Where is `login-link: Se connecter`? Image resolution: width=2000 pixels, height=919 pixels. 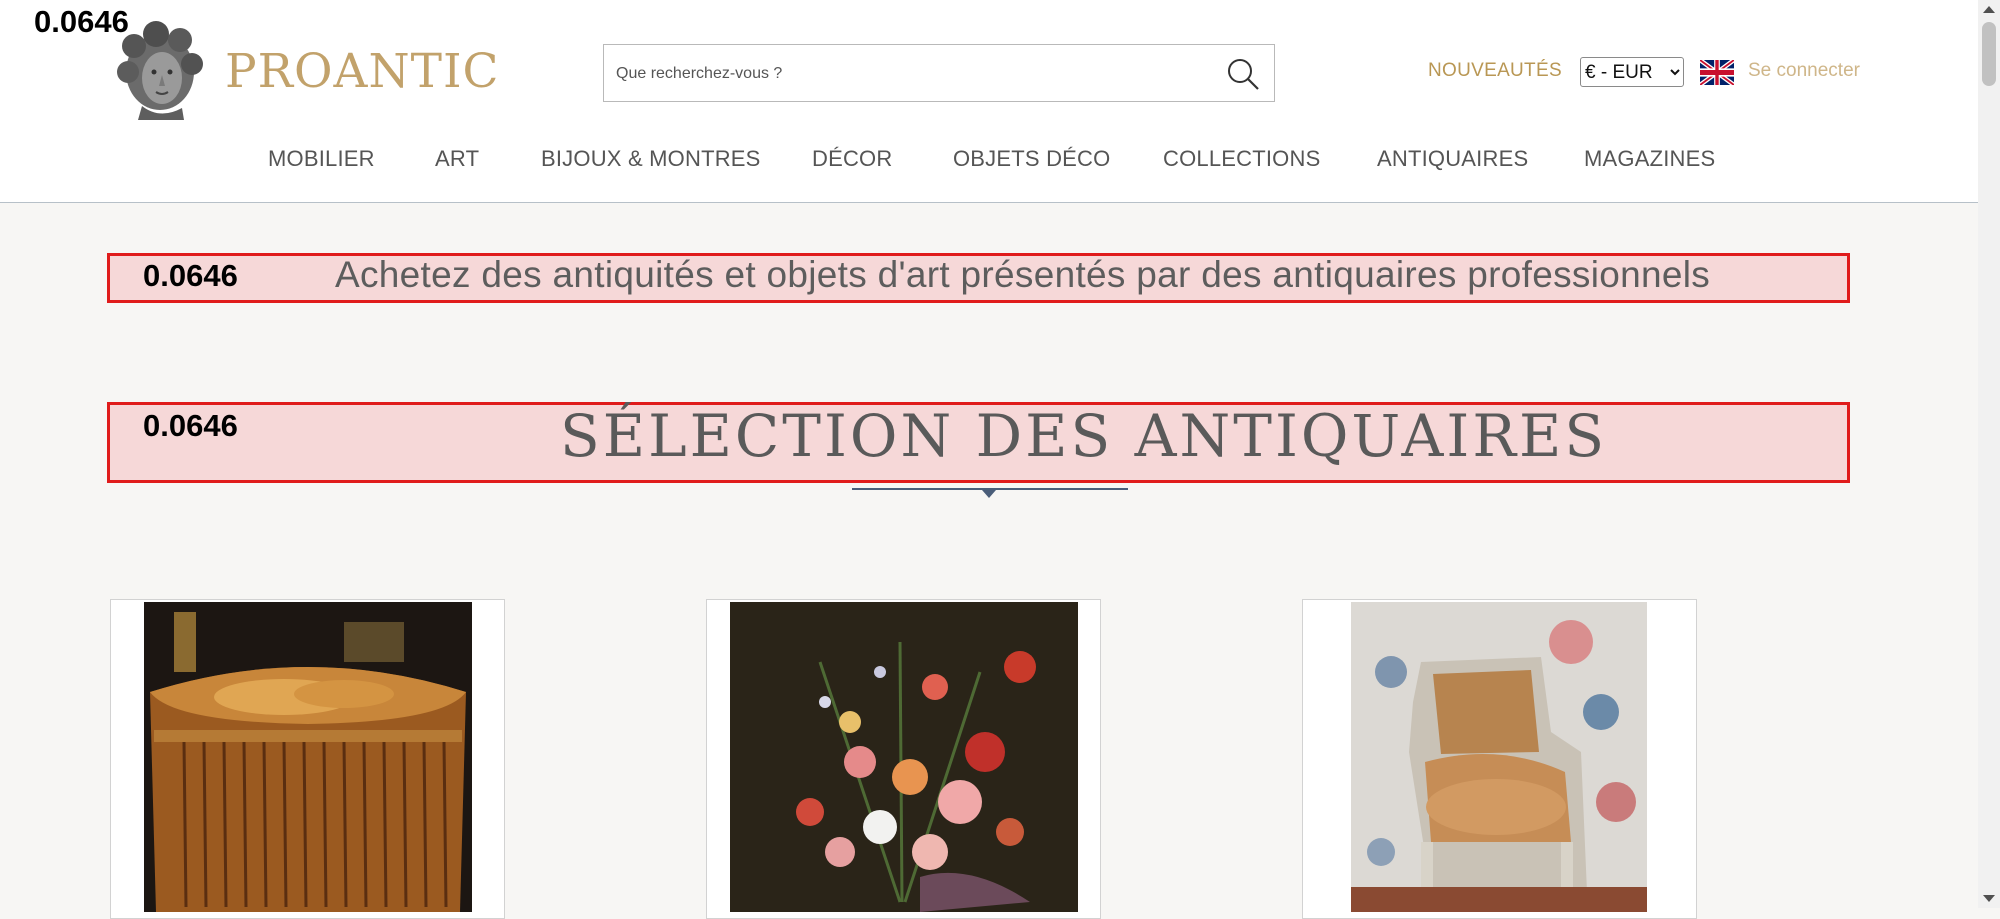 login-link: Se connecter is located at coordinates (1804, 71).